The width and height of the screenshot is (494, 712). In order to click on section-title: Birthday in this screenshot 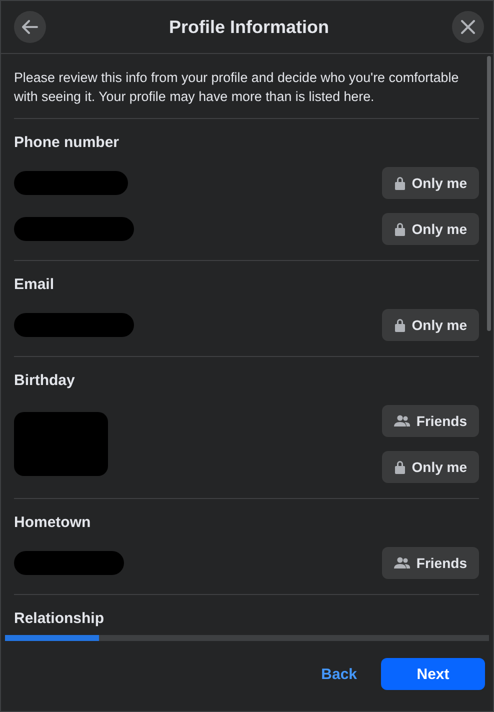, I will do `click(45, 381)`.